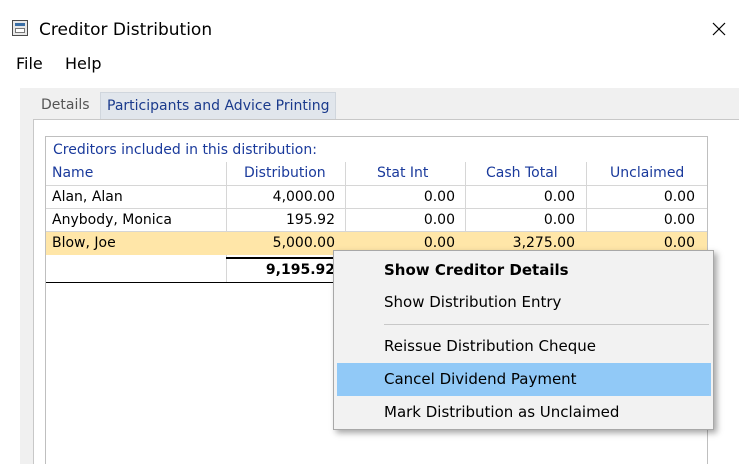 This screenshot has height=464, width=739. I want to click on cell-name: Alan, Alan, so click(87, 197).